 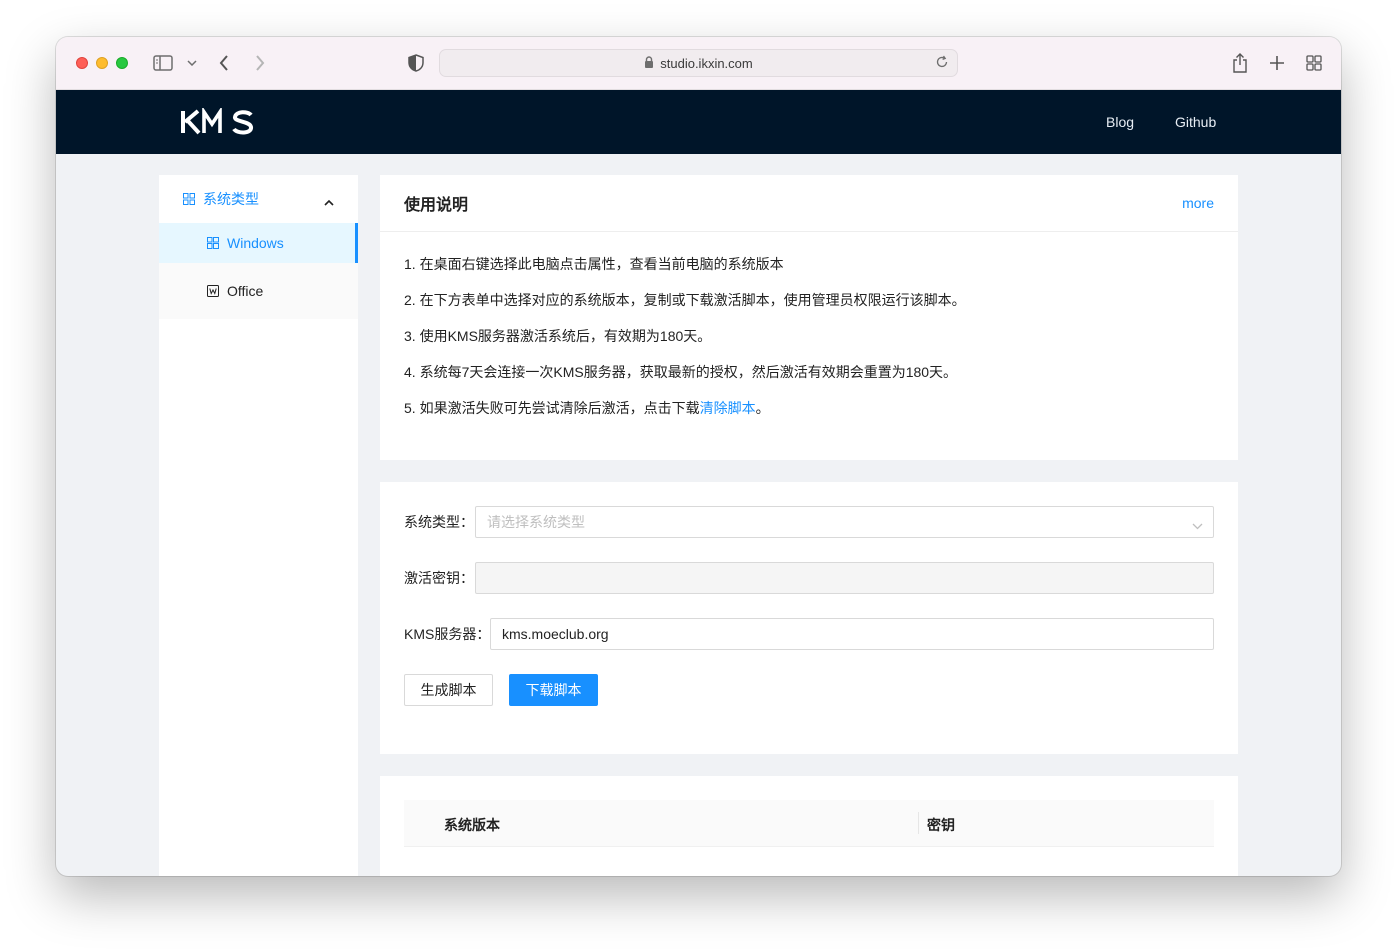 What do you see at coordinates (918, 823) in the screenshot?
I see `column-divider` at bounding box center [918, 823].